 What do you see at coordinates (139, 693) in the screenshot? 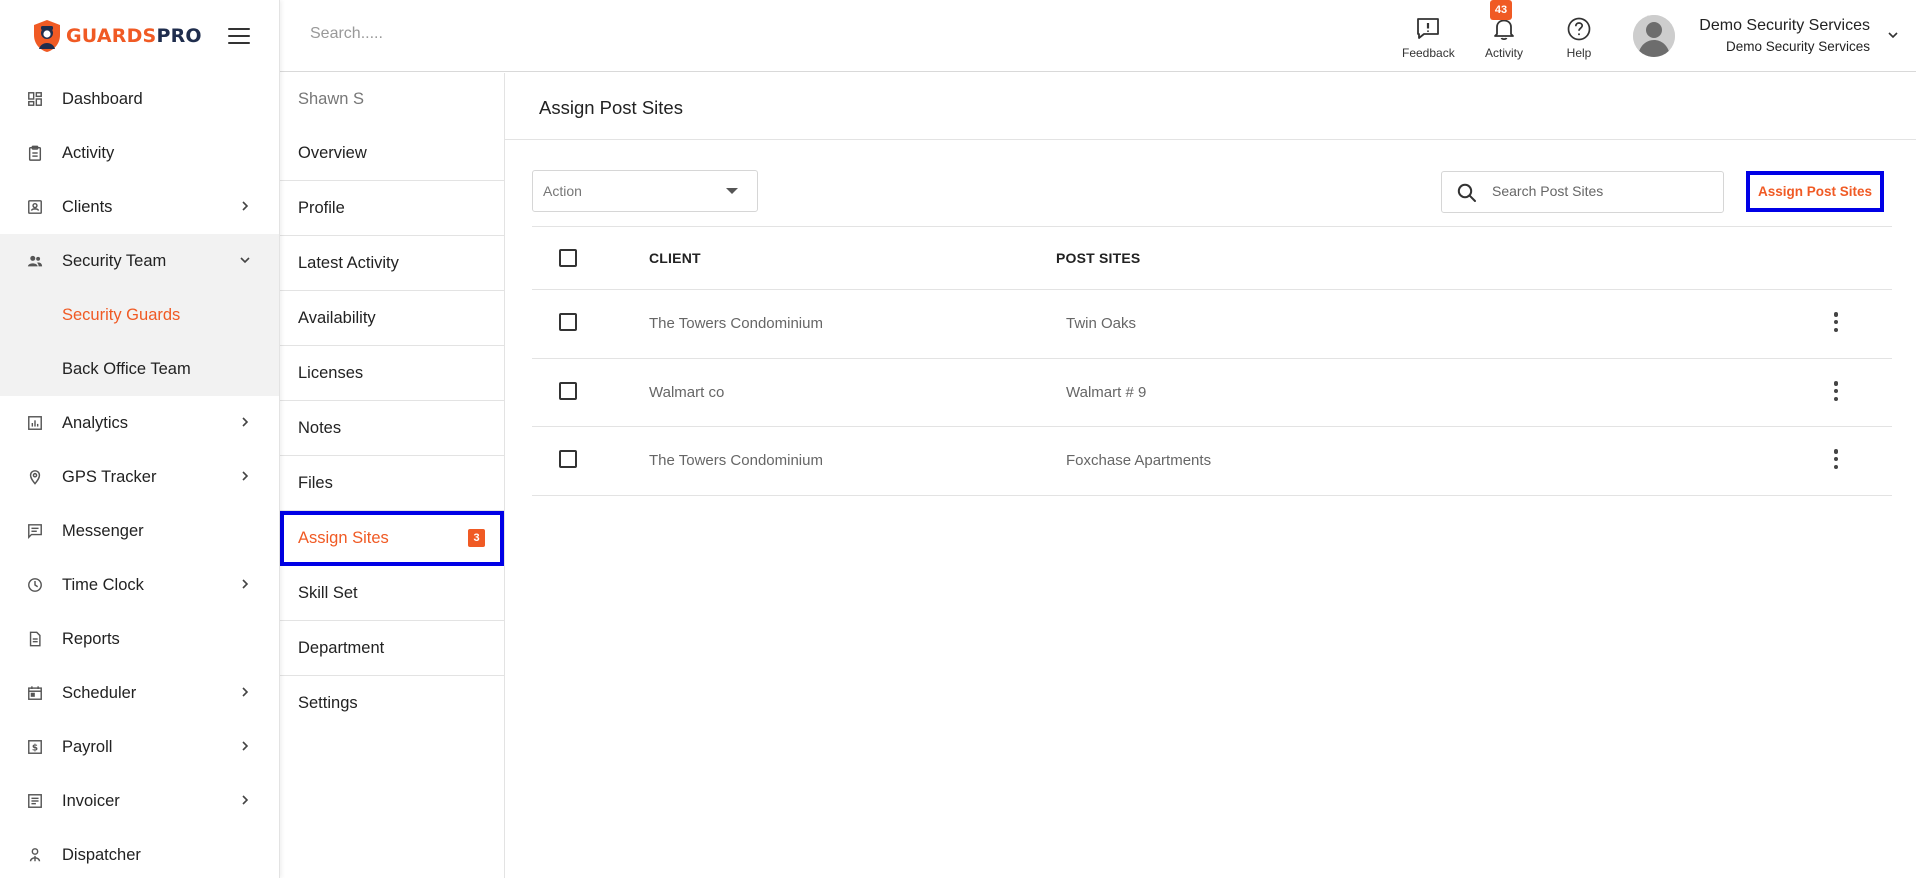
I see `sidebar-item-scheduler: Scheduler` at bounding box center [139, 693].